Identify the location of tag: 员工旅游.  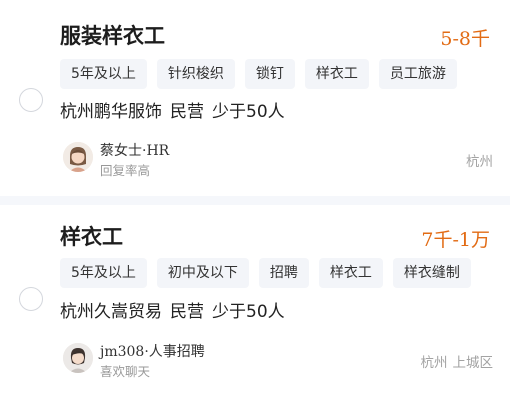
(417, 74).